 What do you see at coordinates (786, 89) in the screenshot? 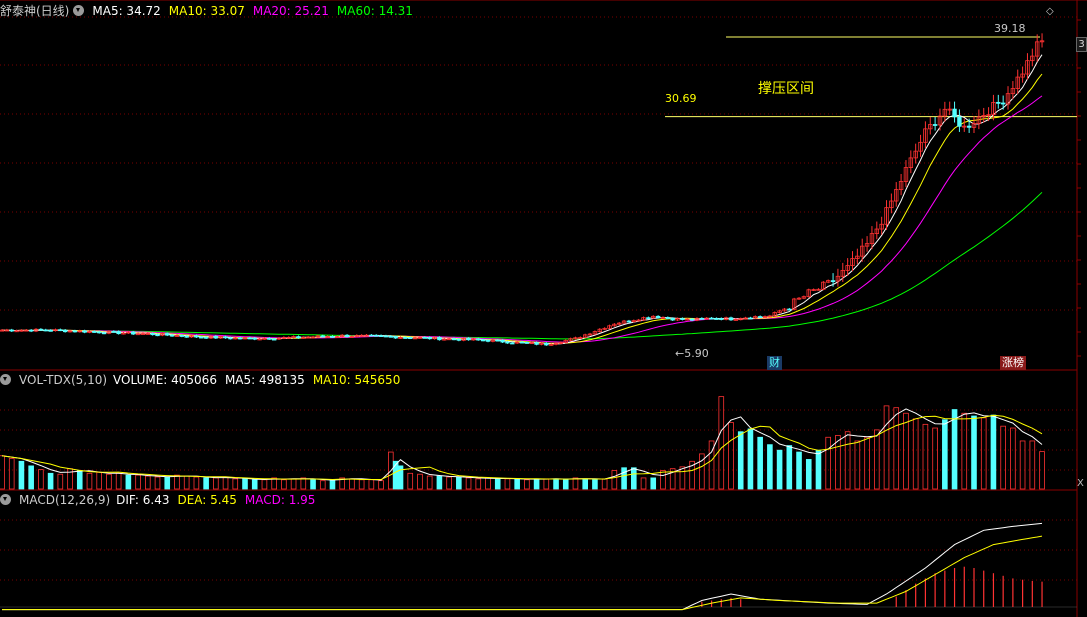
I see `resist-zone-label: 撑压区间` at bounding box center [786, 89].